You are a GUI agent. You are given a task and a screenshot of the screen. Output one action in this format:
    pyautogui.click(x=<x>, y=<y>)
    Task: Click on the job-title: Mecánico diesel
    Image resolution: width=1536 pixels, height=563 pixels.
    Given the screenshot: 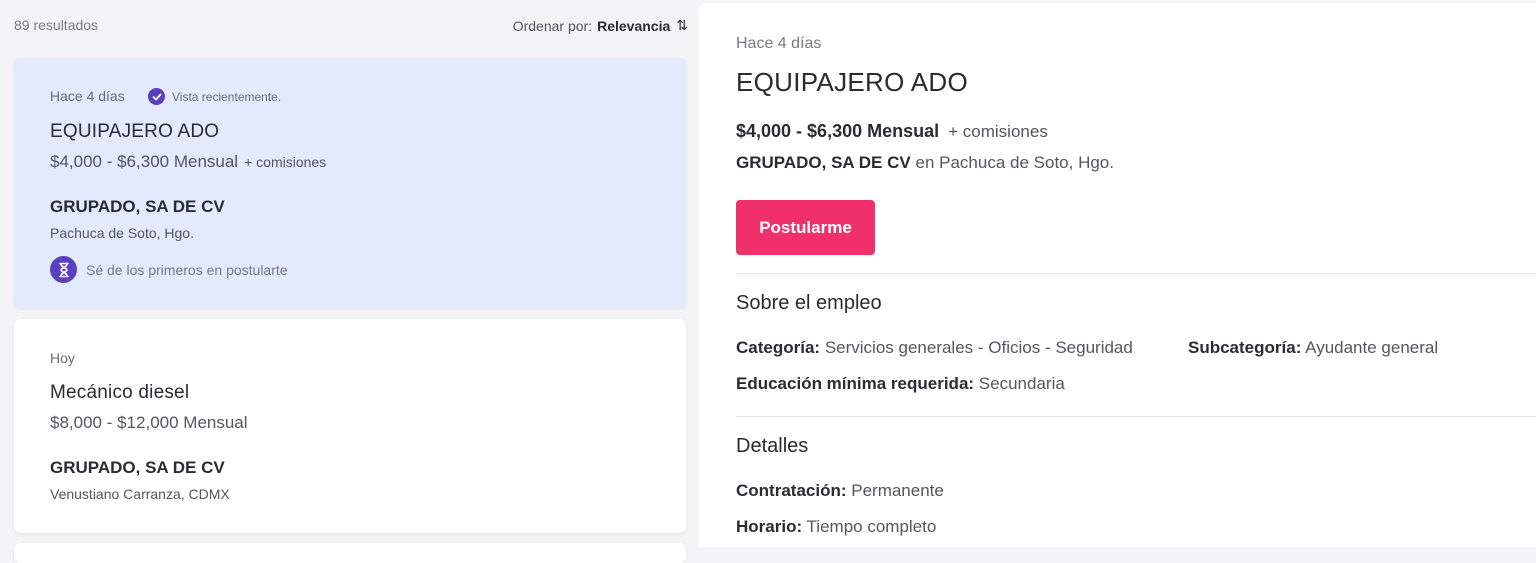 What is the action you would take?
    pyautogui.click(x=119, y=393)
    